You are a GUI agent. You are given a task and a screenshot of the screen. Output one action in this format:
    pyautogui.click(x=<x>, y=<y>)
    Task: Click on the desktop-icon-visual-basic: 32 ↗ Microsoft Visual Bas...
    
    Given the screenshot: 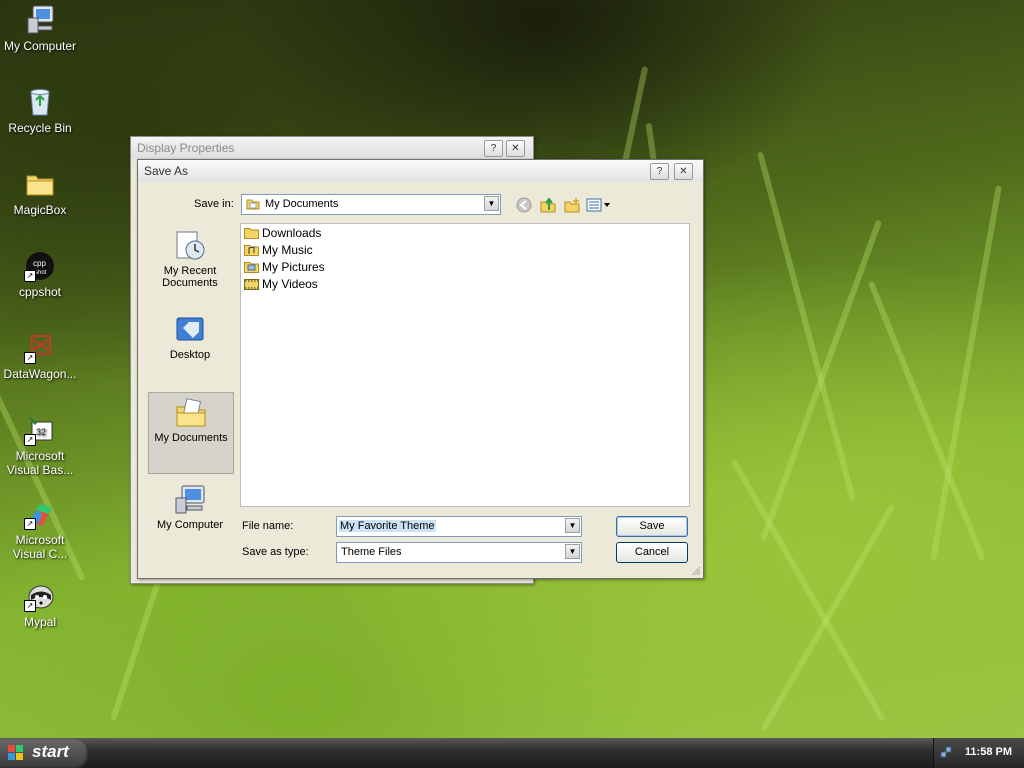 What is the action you would take?
    pyautogui.click(x=40, y=445)
    